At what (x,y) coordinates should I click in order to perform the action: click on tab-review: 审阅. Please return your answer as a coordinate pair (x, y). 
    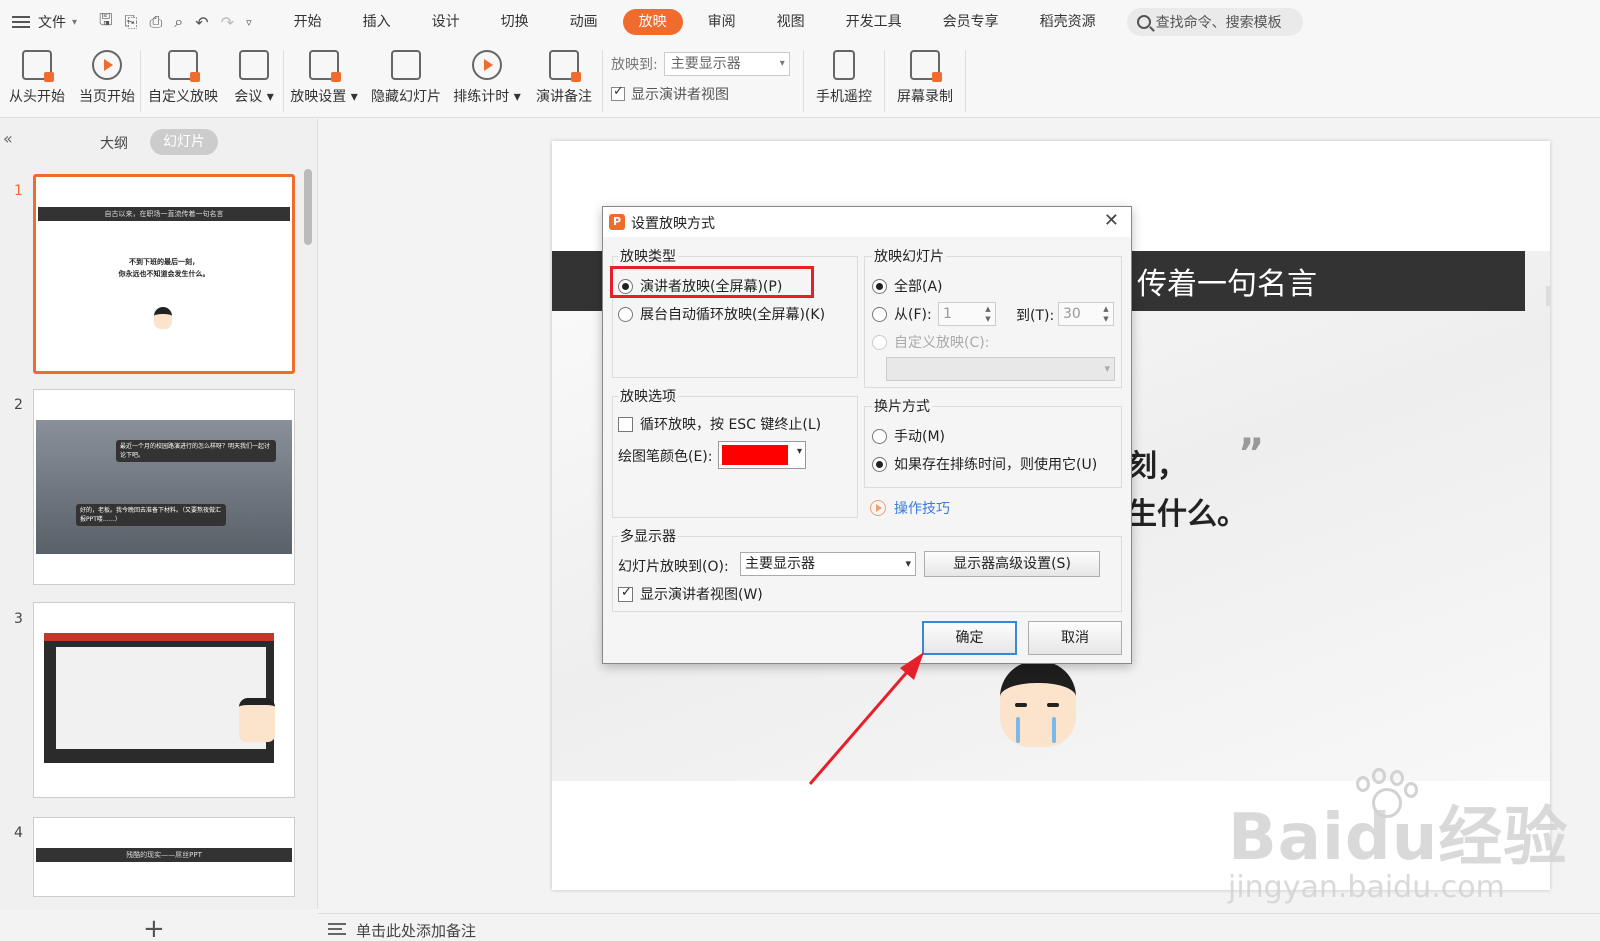
    Looking at the image, I should click on (722, 22).